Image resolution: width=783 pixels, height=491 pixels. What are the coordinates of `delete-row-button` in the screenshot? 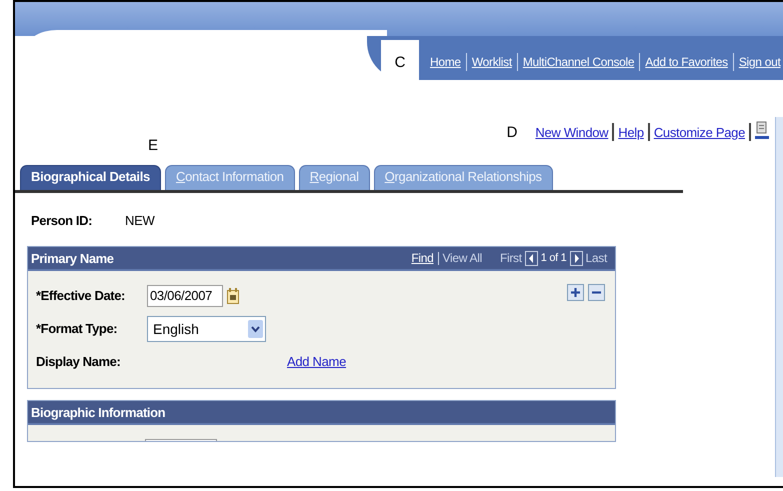 It's located at (596, 292).